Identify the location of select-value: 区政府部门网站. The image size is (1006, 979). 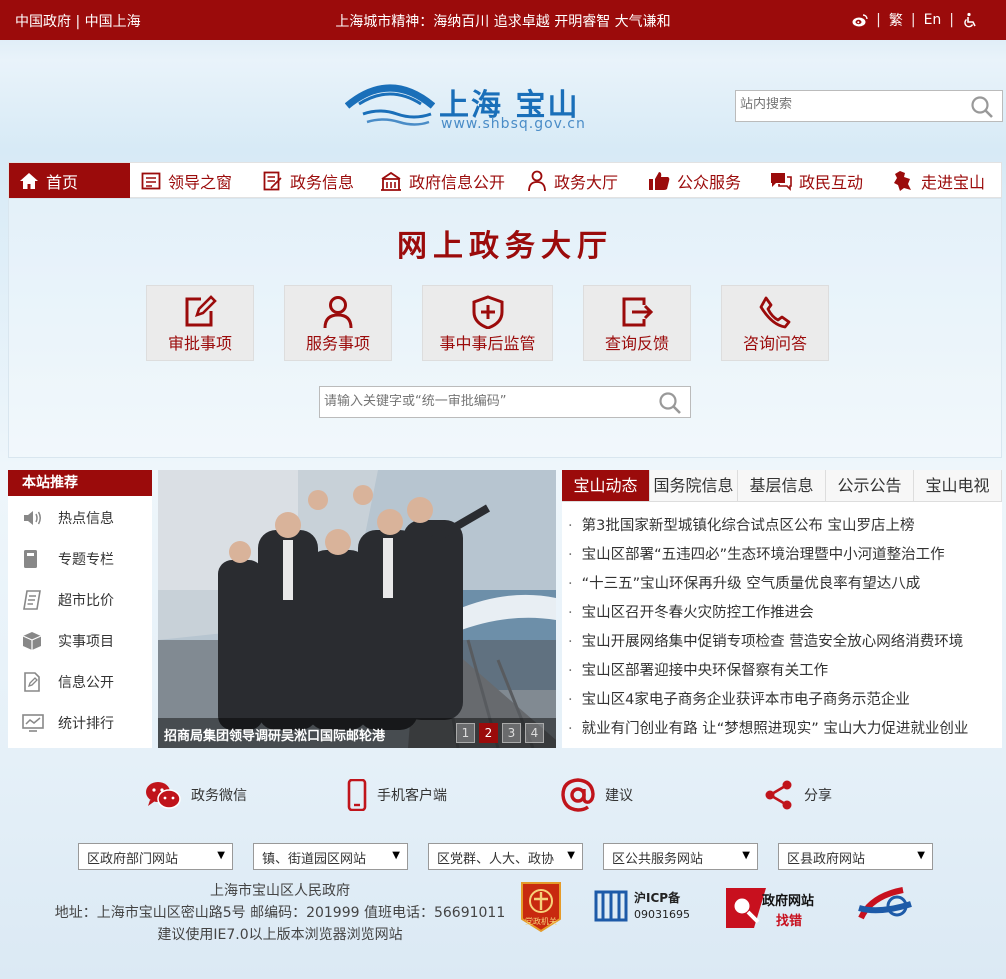
(133, 859).